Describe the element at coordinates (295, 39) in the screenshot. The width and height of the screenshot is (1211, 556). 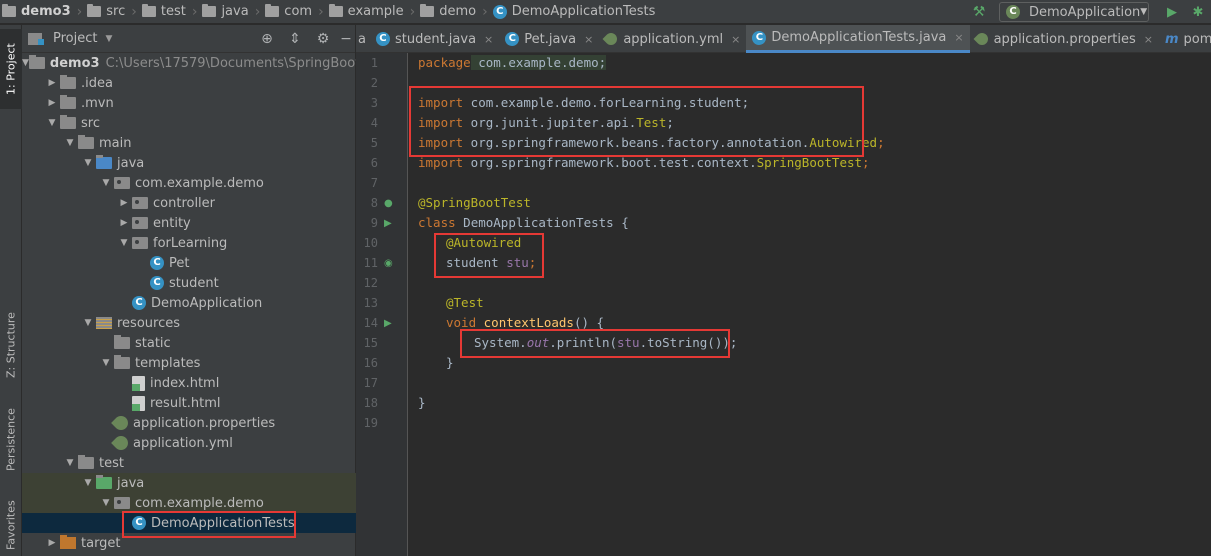
I see `collapse-all-icon: ⇕` at that location.